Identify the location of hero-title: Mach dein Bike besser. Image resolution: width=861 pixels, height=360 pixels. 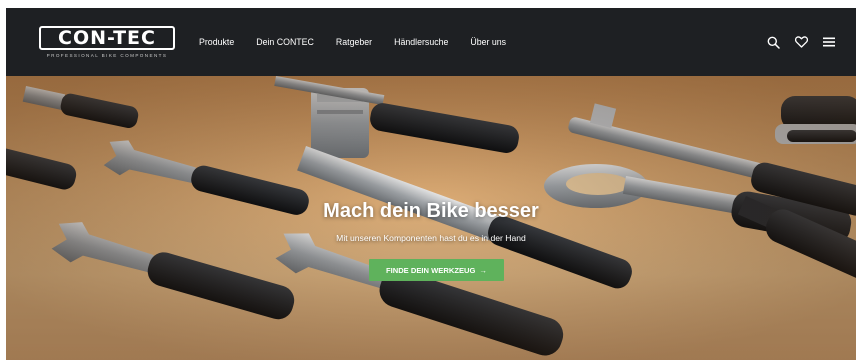
(431, 211).